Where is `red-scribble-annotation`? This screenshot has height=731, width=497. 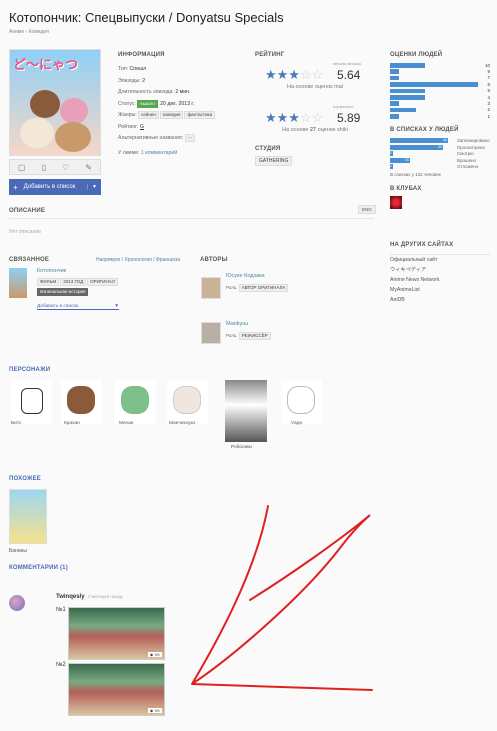
red-scribble-annotation is located at coordinates (282, 598).